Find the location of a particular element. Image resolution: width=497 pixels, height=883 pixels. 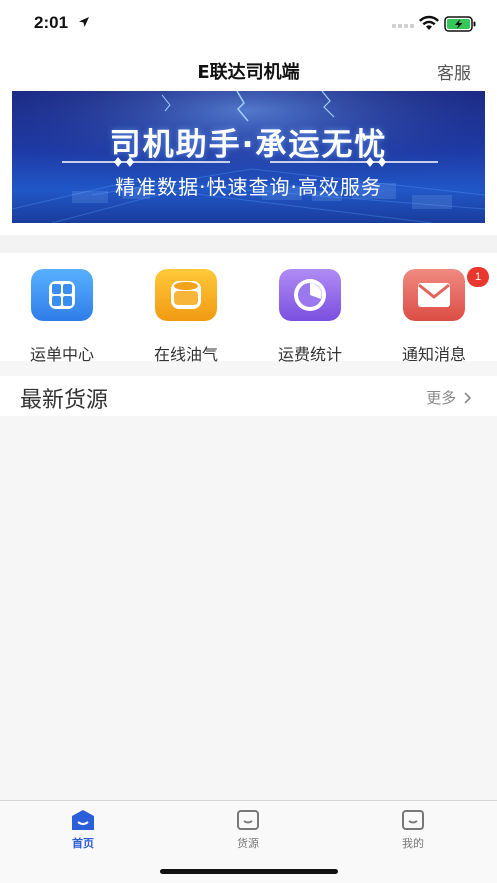

page-title: E联达司机端 is located at coordinates (248, 72).